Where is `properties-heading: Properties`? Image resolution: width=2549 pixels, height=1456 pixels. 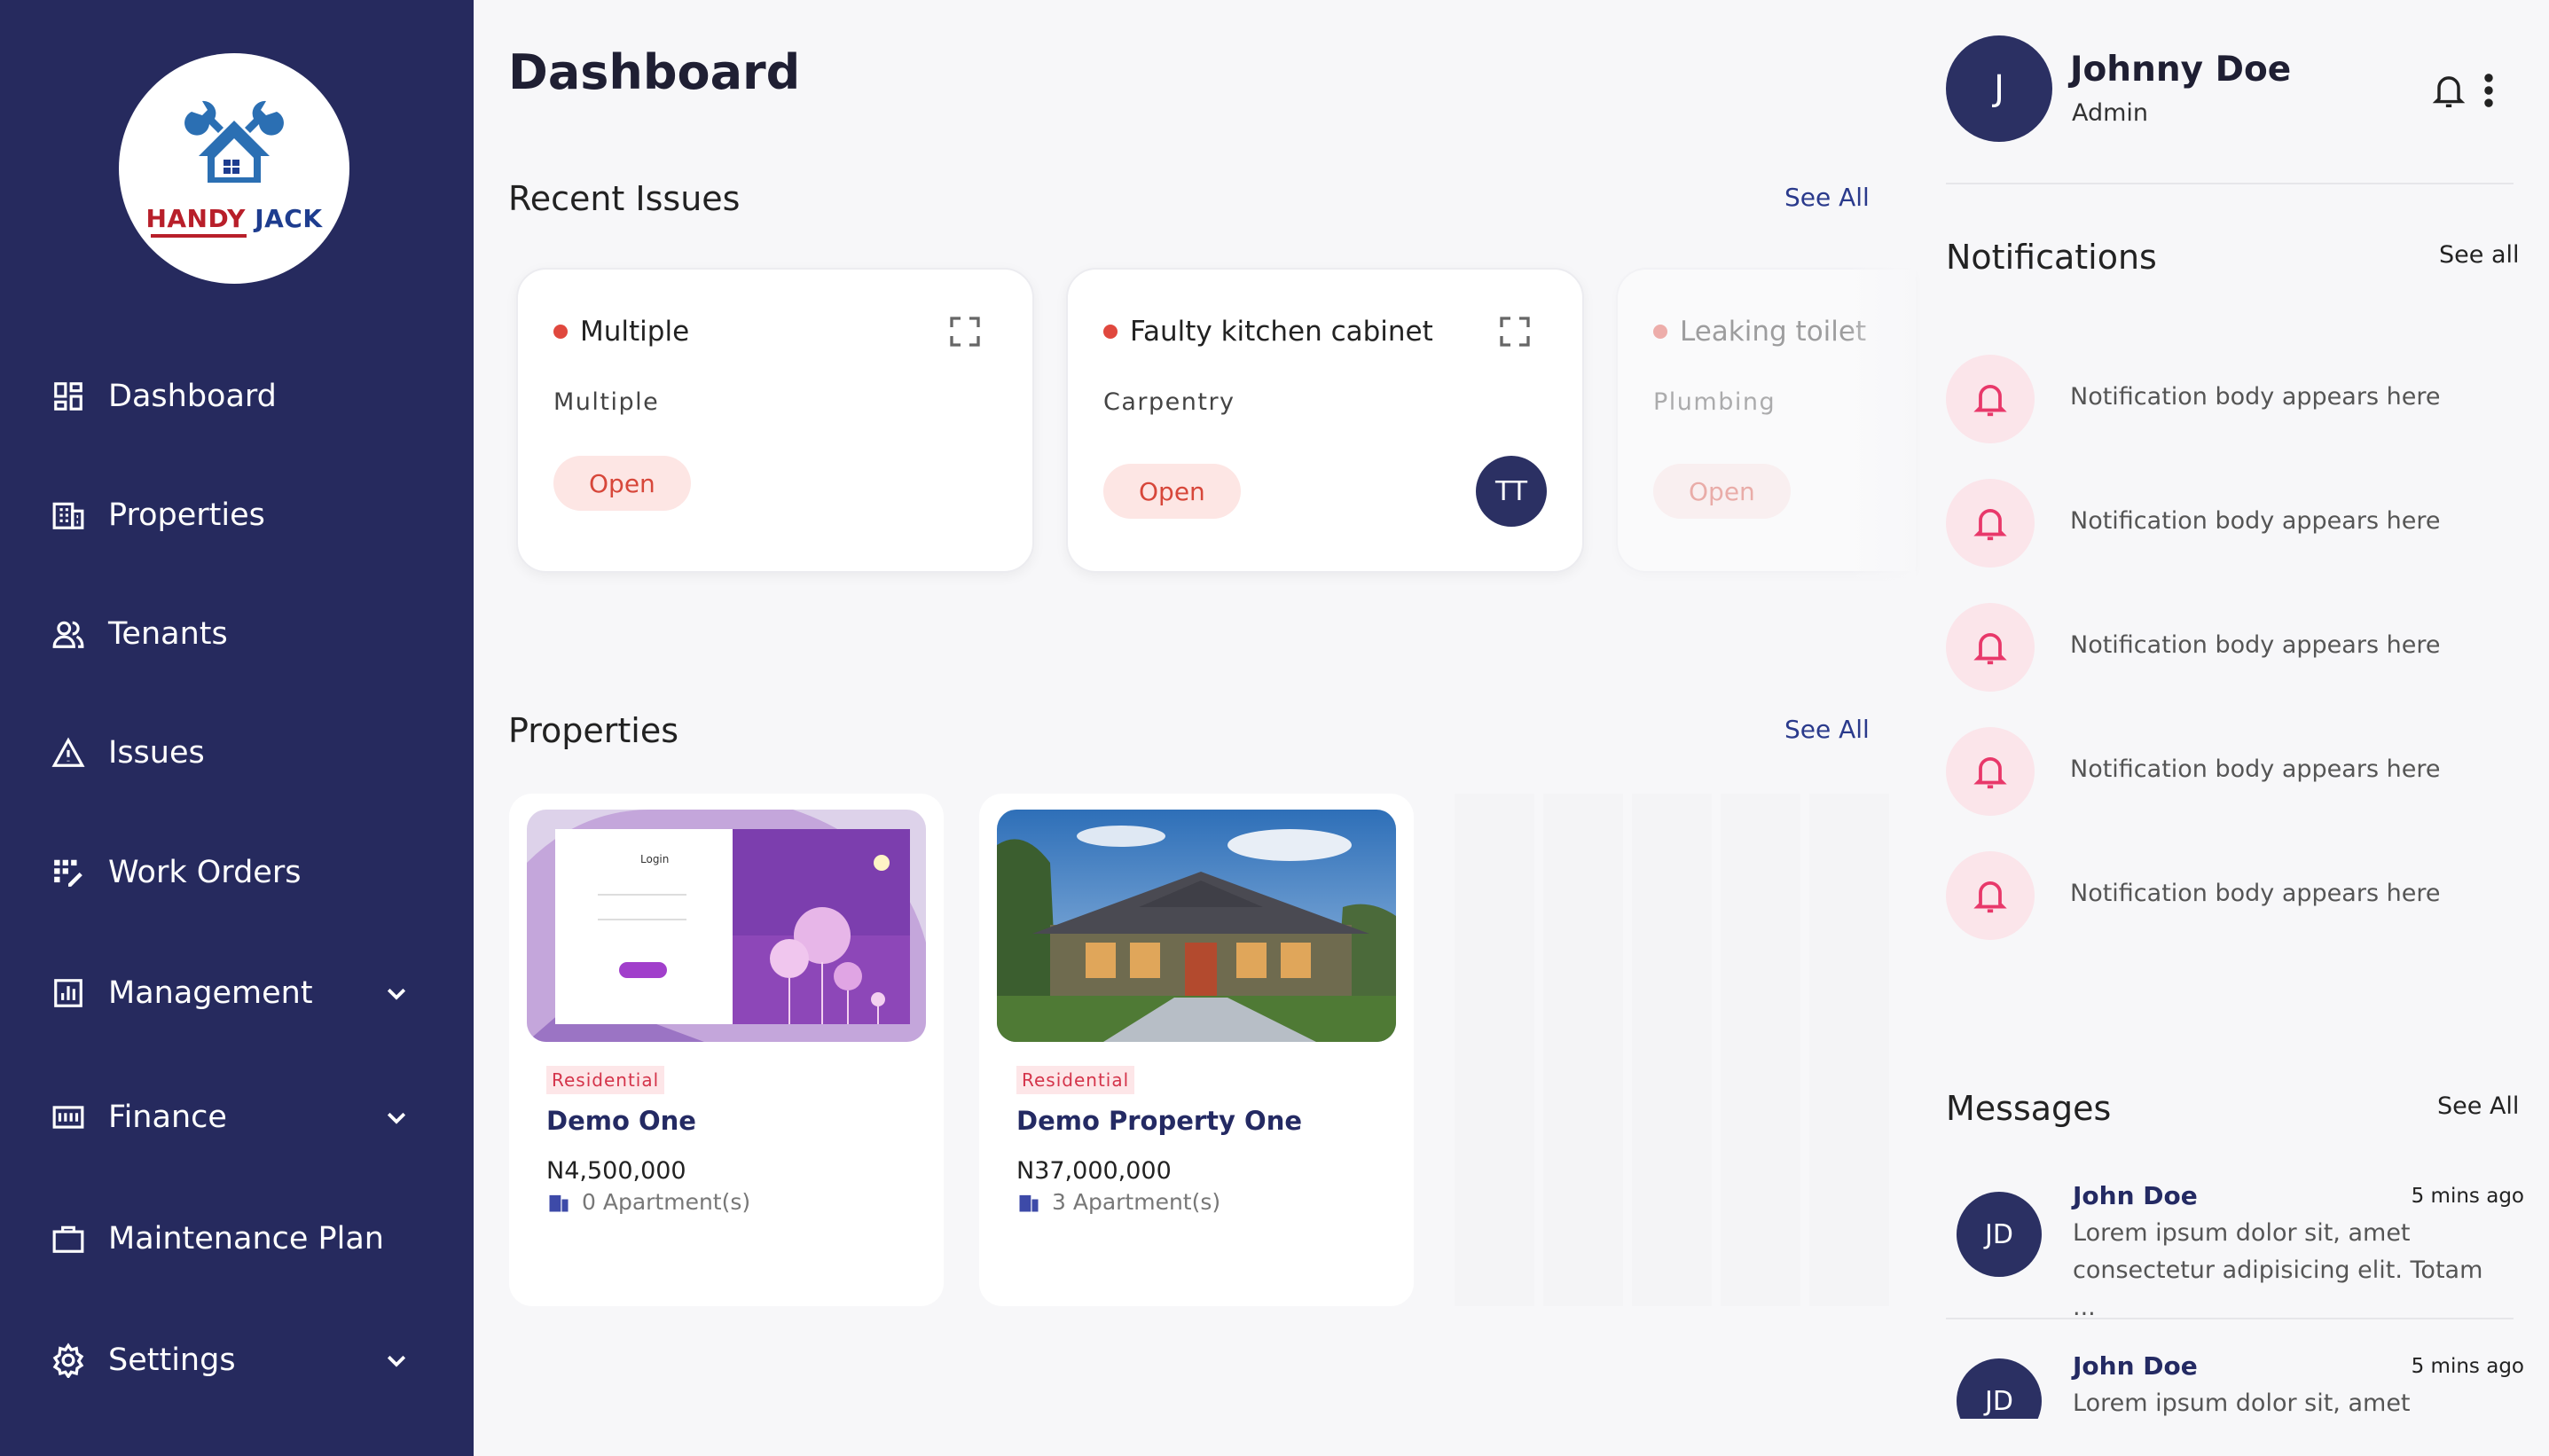
properties-heading: Properties is located at coordinates (593, 730).